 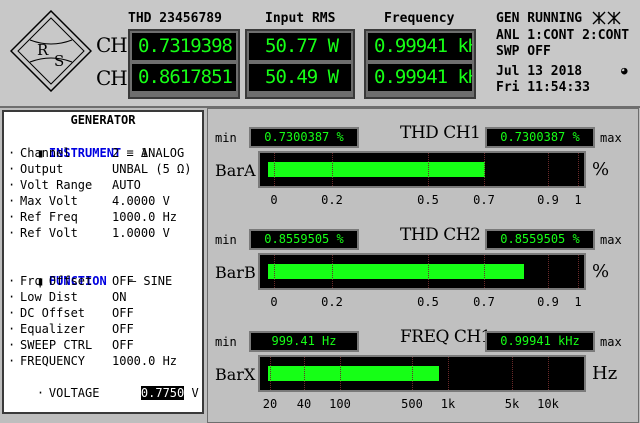 I want to click on setting-row: · Channel 2 ≡ 1, so click(x=78, y=153).